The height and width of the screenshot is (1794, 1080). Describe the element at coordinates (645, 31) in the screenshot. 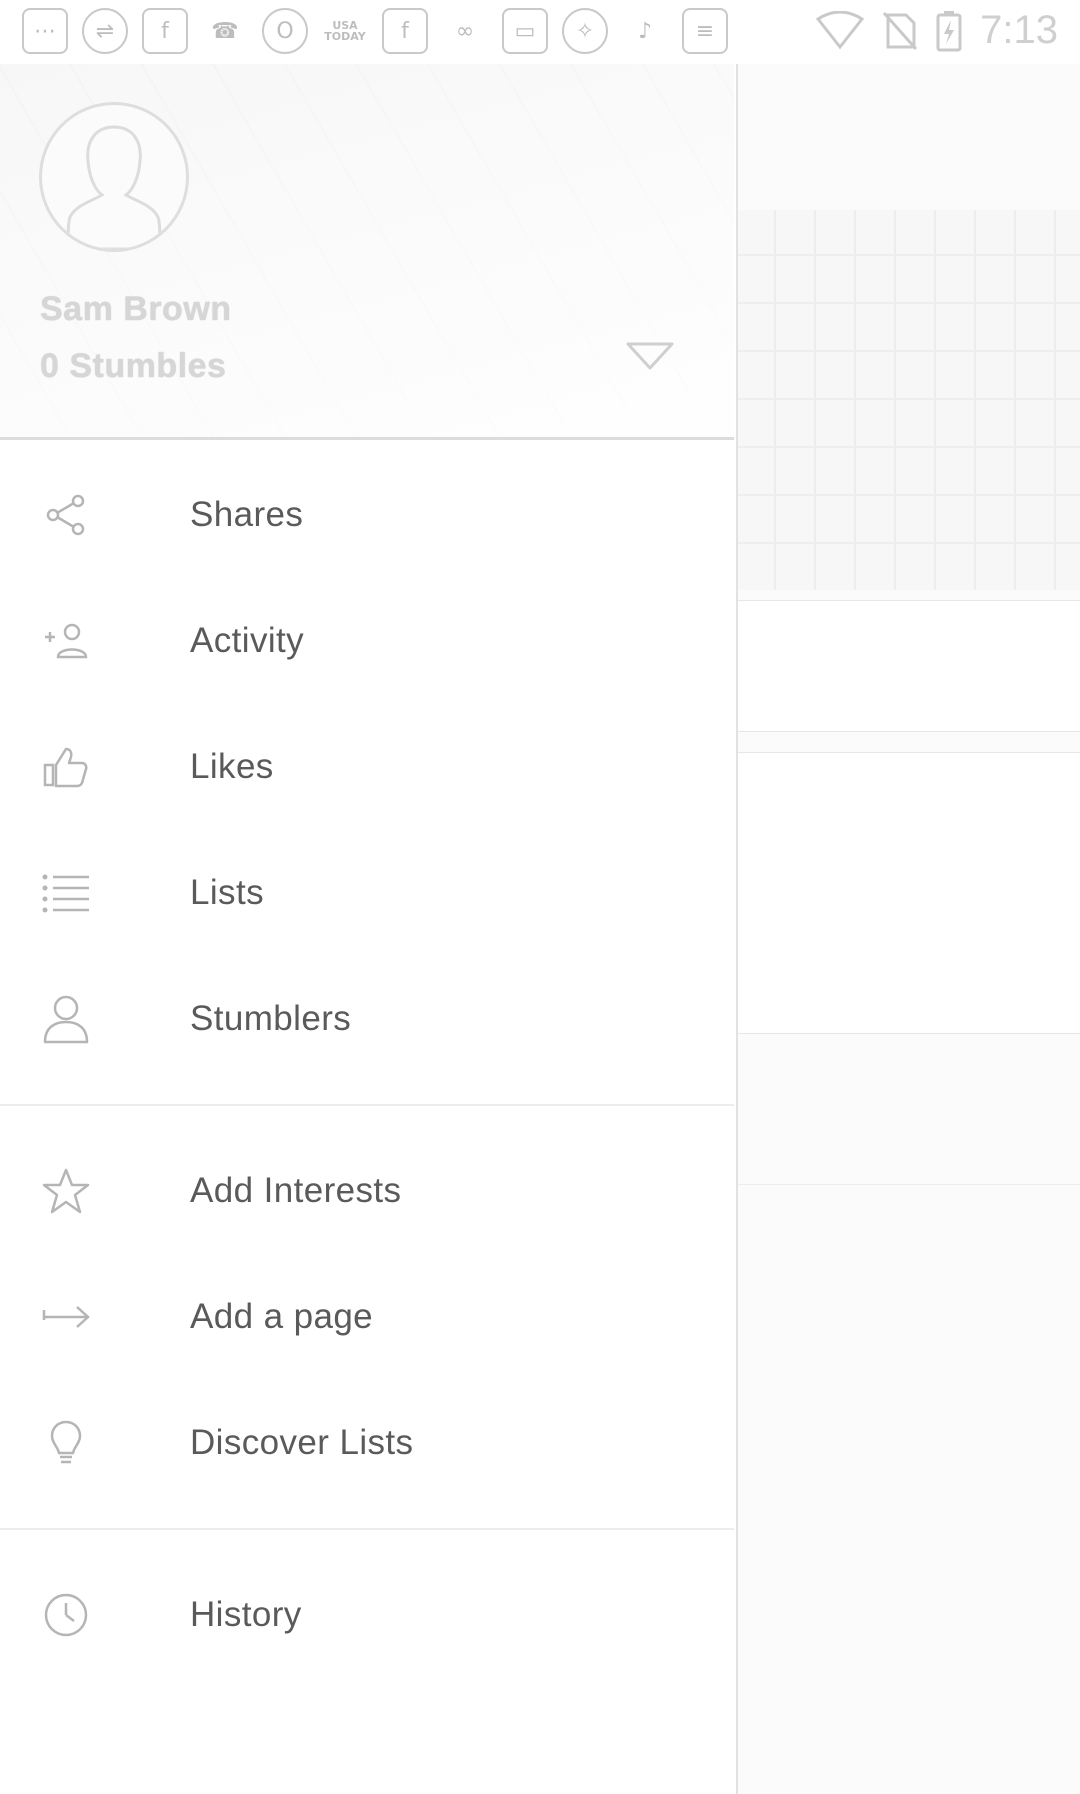

I see `violin-icon: ♪` at that location.